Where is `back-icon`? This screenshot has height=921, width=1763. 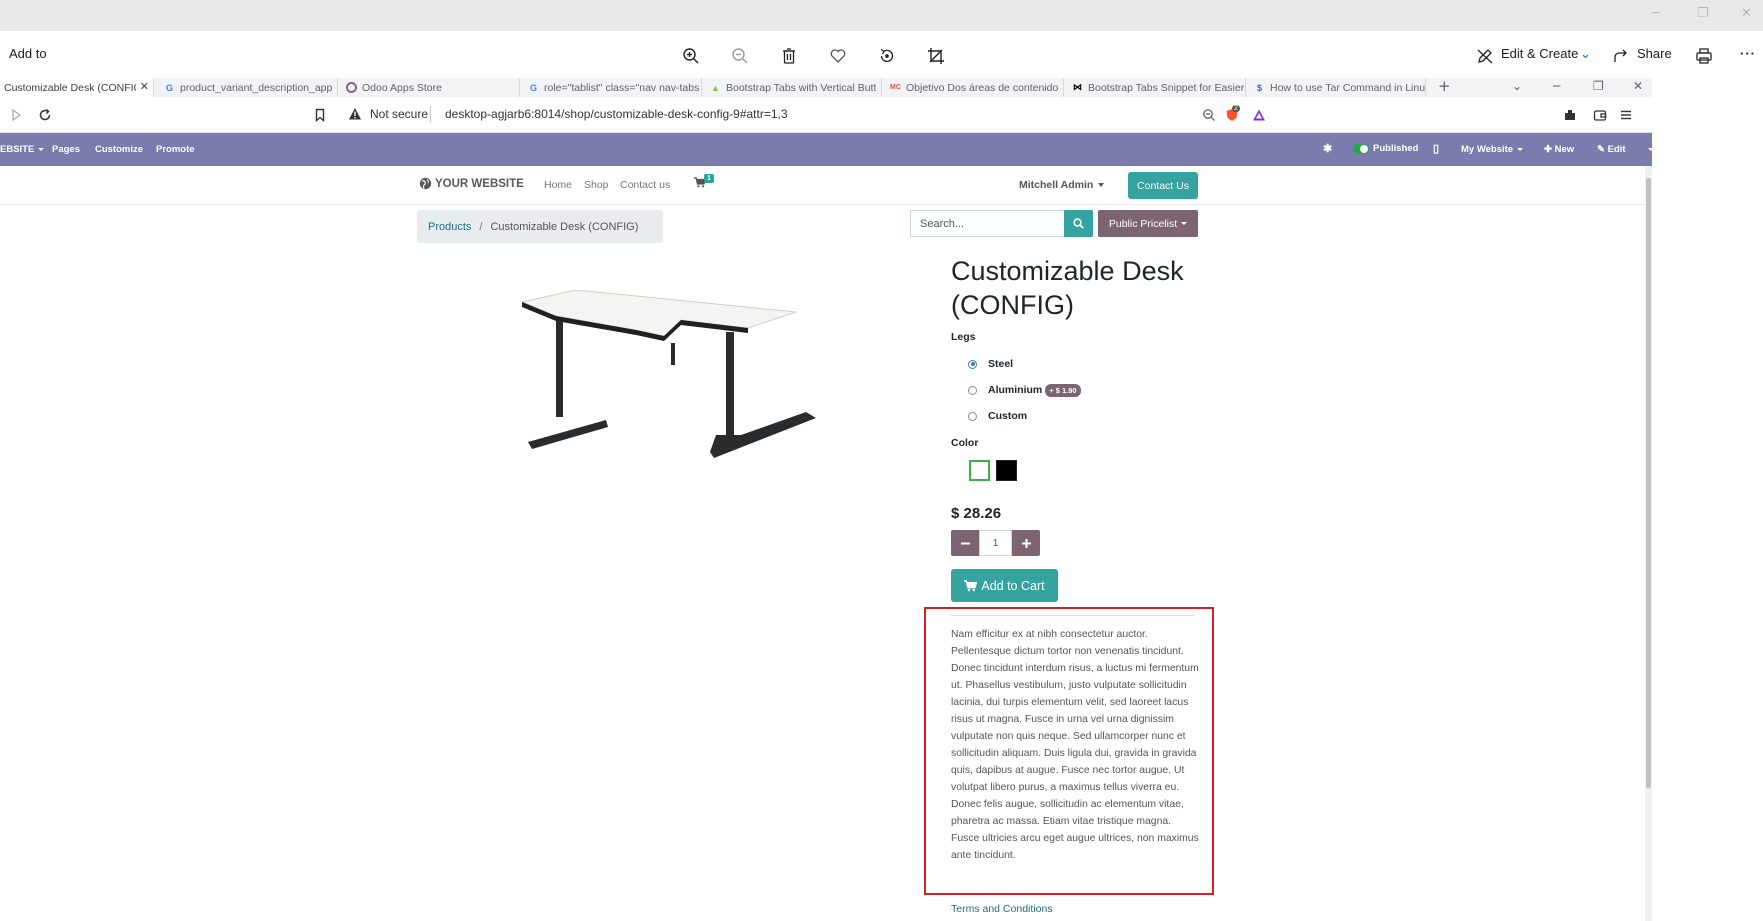 back-icon is located at coordinates (16, 115).